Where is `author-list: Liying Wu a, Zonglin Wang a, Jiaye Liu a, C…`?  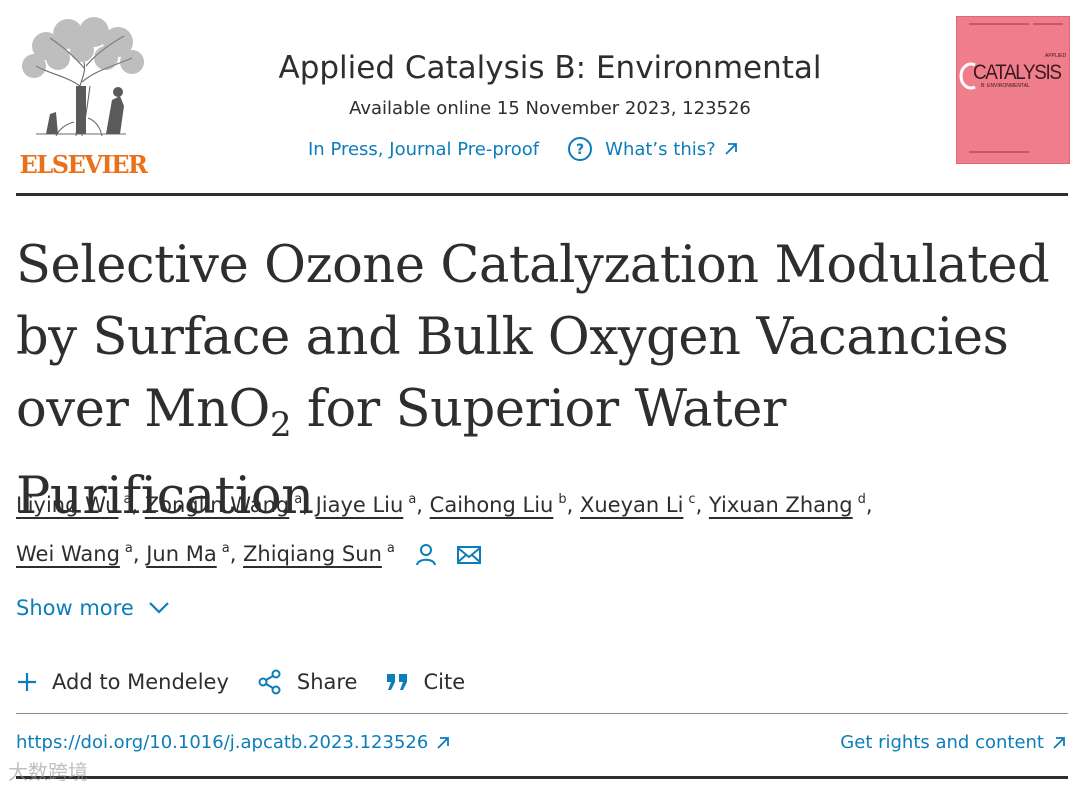 author-list: Liying Wu a, Zonglin Wang a, Jiaye Liu a, C… is located at coordinates (444, 529).